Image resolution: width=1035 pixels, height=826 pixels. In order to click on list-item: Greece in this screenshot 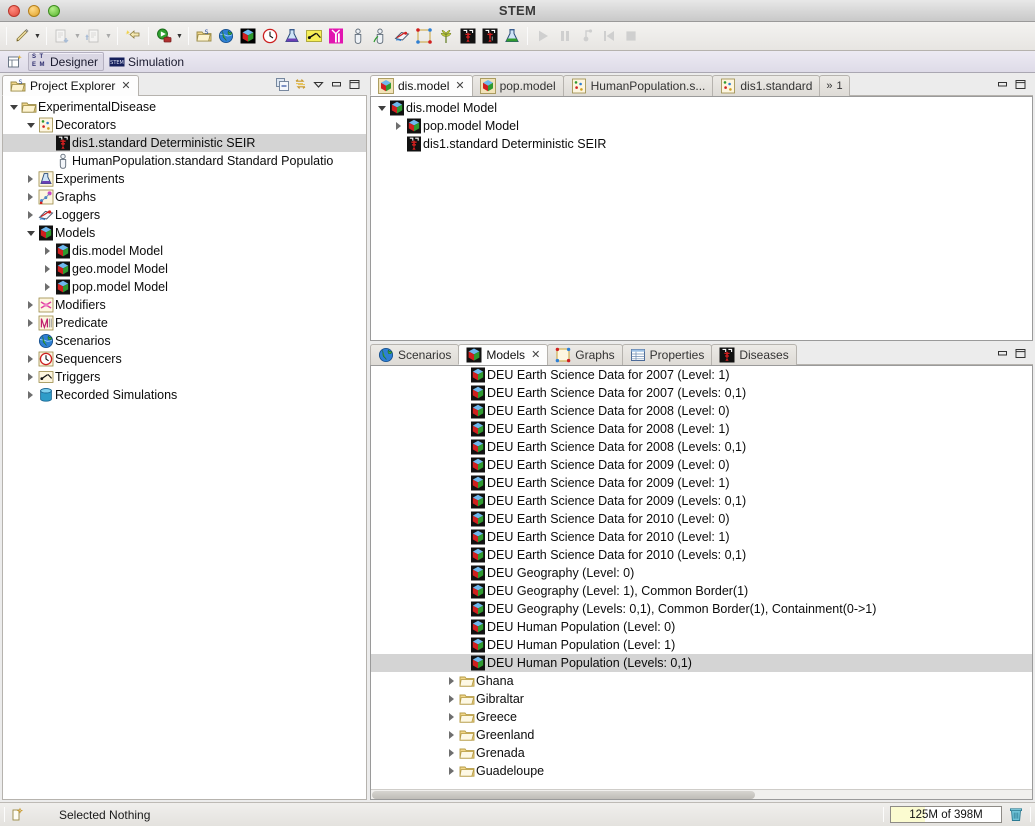, I will do `click(701, 717)`.